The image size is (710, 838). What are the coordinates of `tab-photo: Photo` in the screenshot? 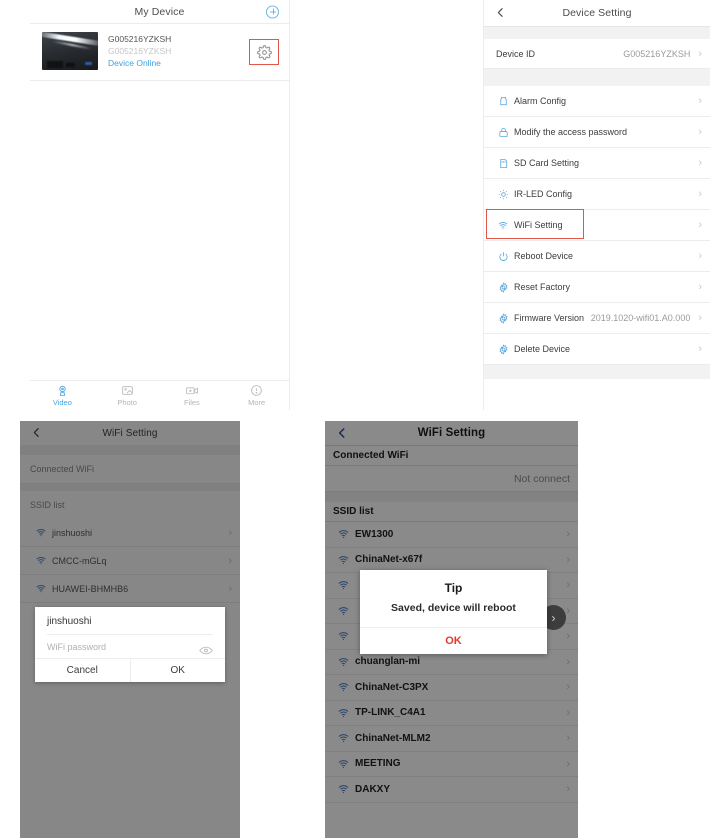 It's located at (127, 395).